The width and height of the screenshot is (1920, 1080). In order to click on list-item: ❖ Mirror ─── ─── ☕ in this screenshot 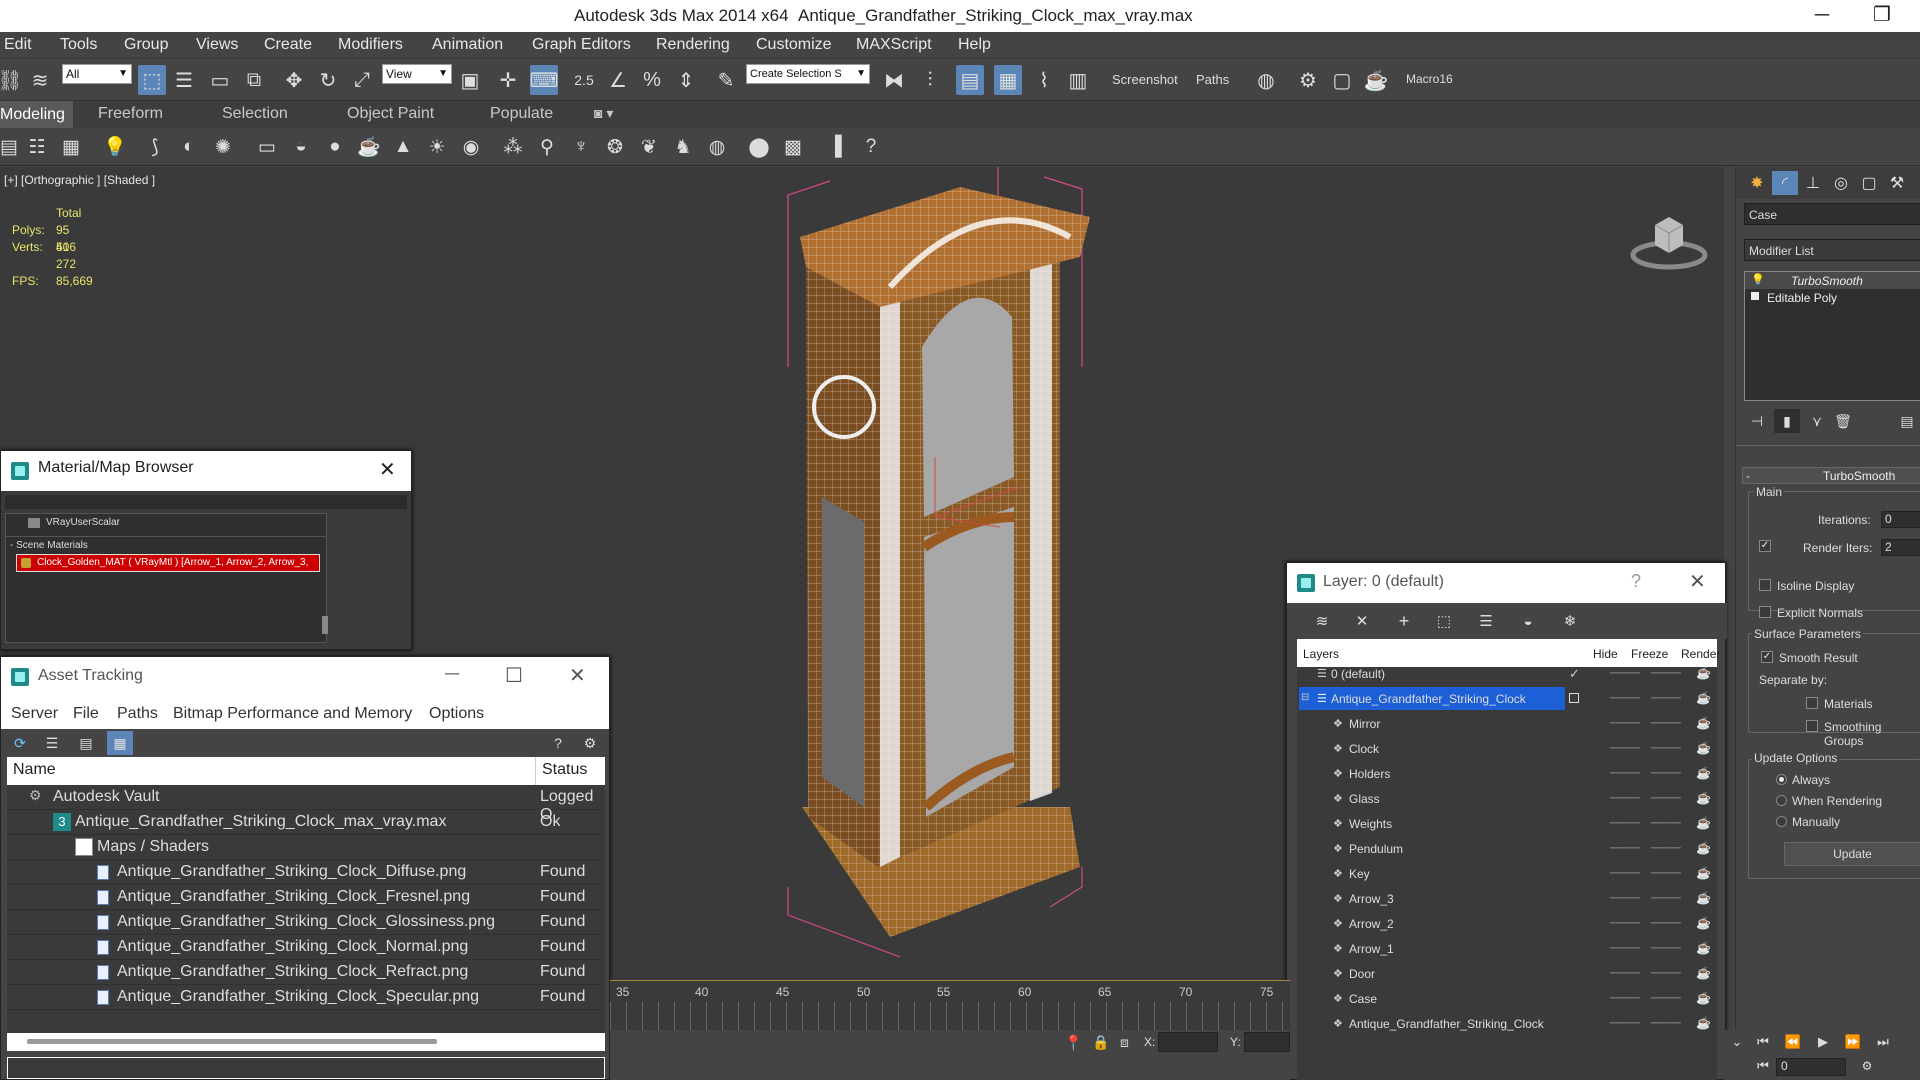, I will do `click(1507, 723)`.